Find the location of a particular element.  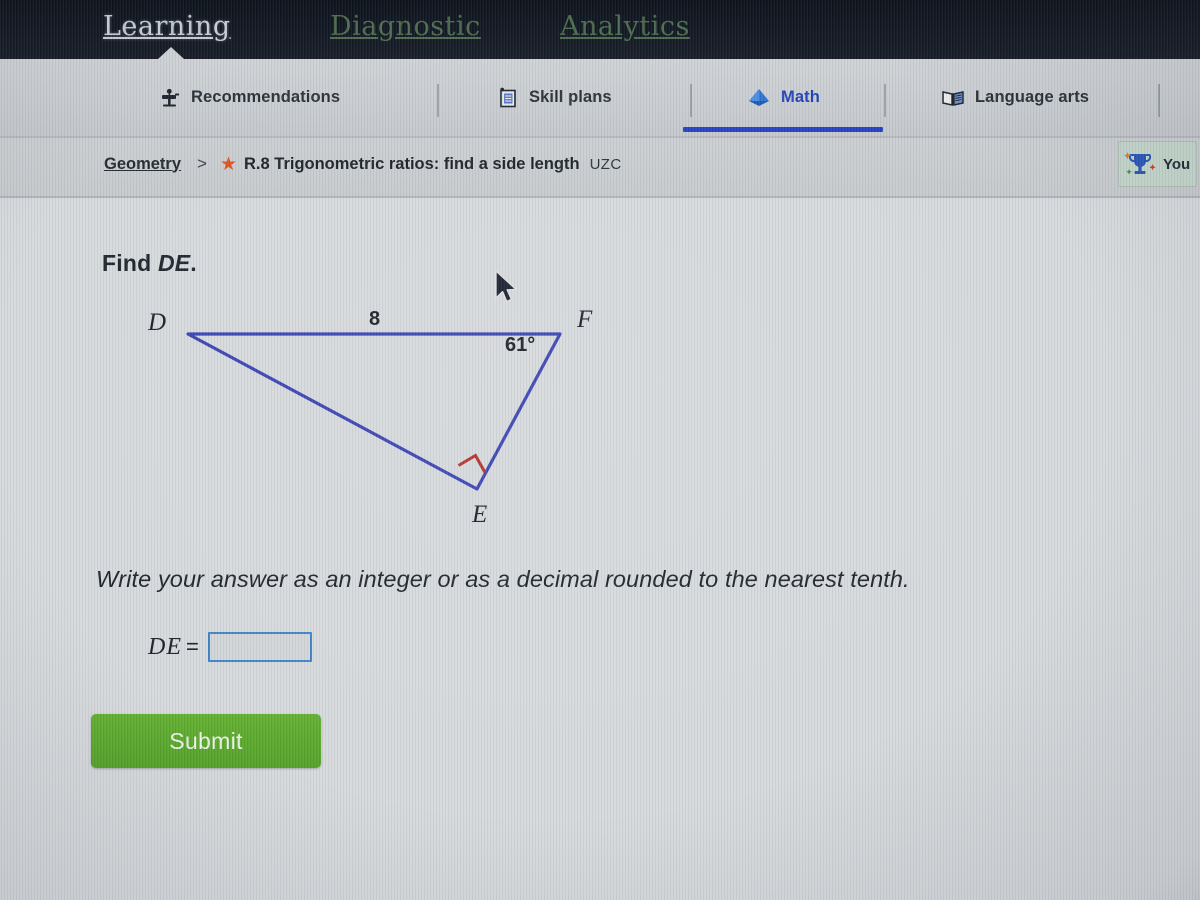

vertex-label-D: D is located at coordinates (157, 322).